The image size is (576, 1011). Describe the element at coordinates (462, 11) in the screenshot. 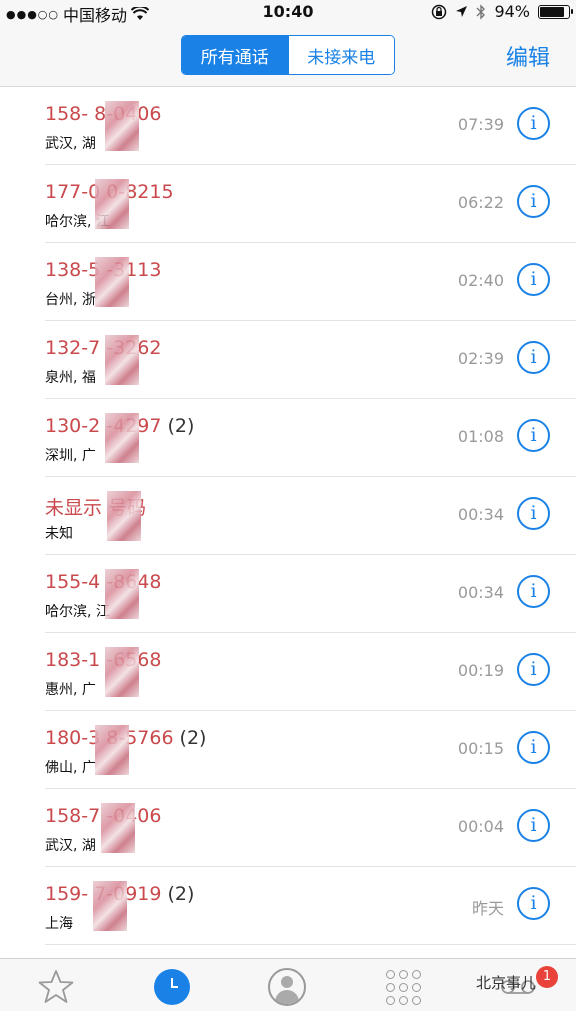

I see `location-arrow-icon` at that location.